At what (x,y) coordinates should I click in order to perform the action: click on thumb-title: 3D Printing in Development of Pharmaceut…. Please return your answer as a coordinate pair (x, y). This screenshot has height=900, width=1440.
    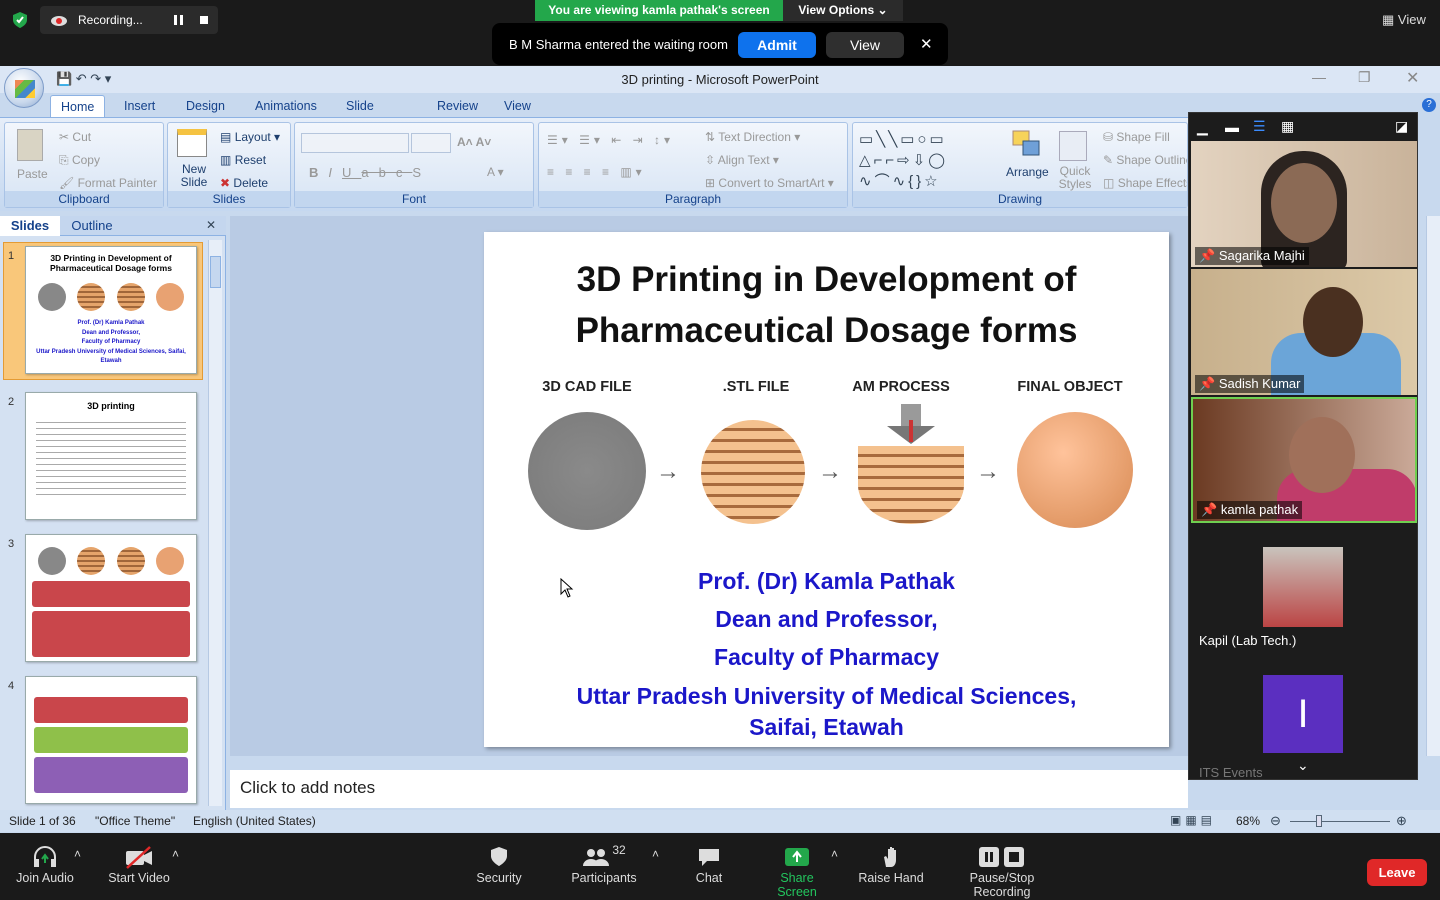
    Looking at the image, I should click on (111, 263).